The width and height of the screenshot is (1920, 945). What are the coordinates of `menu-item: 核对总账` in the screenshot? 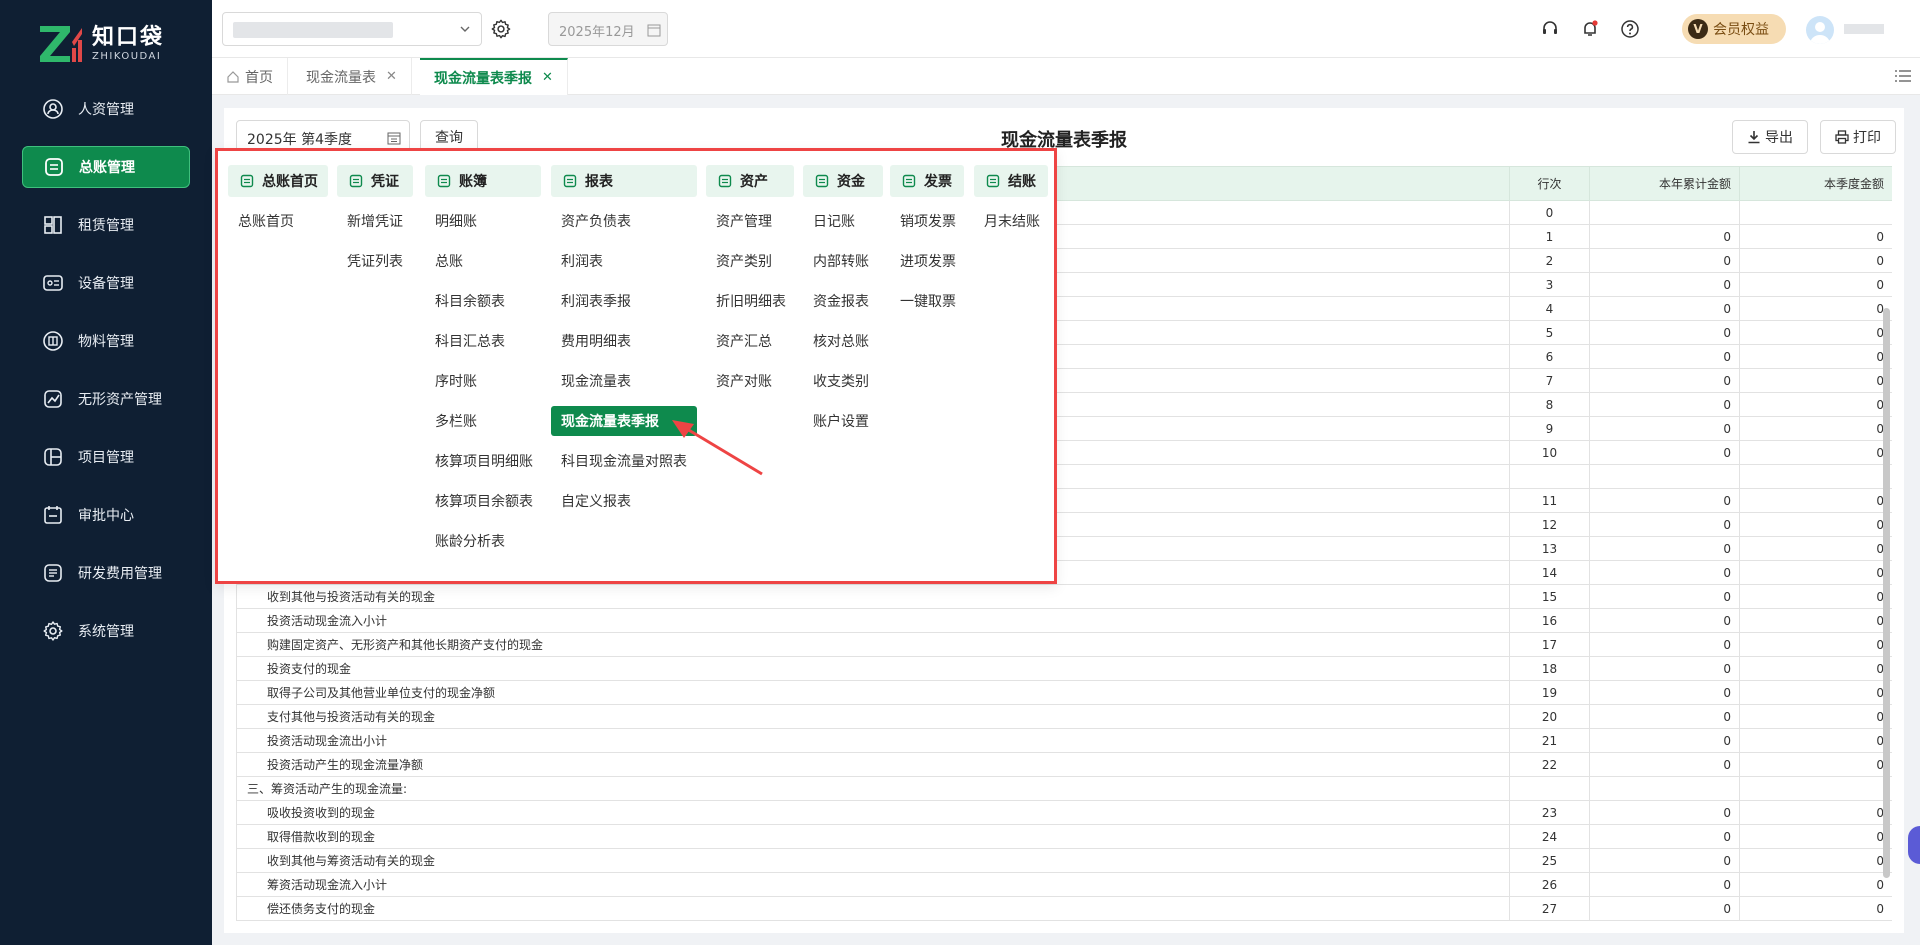 It's located at (843, 341).